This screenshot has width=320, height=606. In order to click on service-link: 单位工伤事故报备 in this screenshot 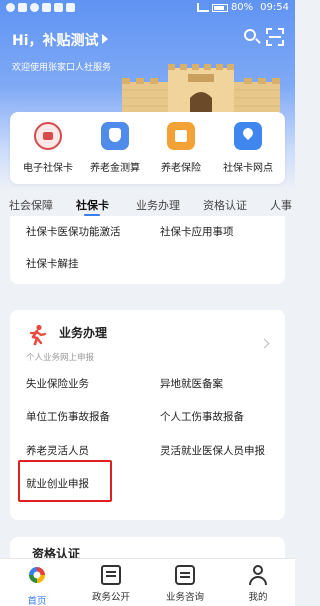, I will do `click(68, 416)`.